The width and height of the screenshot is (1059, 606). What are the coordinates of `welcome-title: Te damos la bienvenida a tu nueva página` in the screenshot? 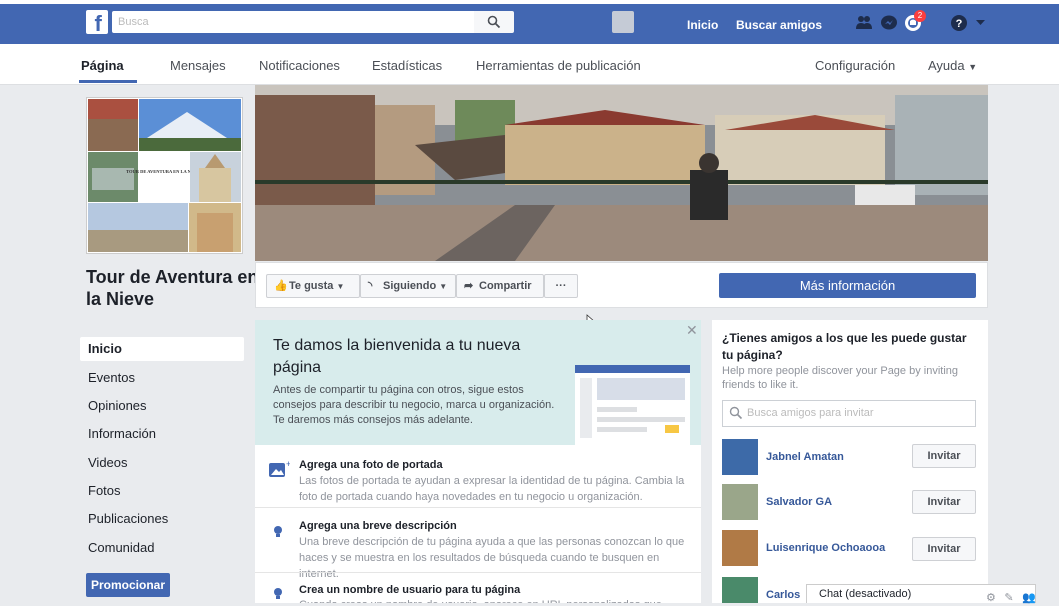 It's located at (397, 356).